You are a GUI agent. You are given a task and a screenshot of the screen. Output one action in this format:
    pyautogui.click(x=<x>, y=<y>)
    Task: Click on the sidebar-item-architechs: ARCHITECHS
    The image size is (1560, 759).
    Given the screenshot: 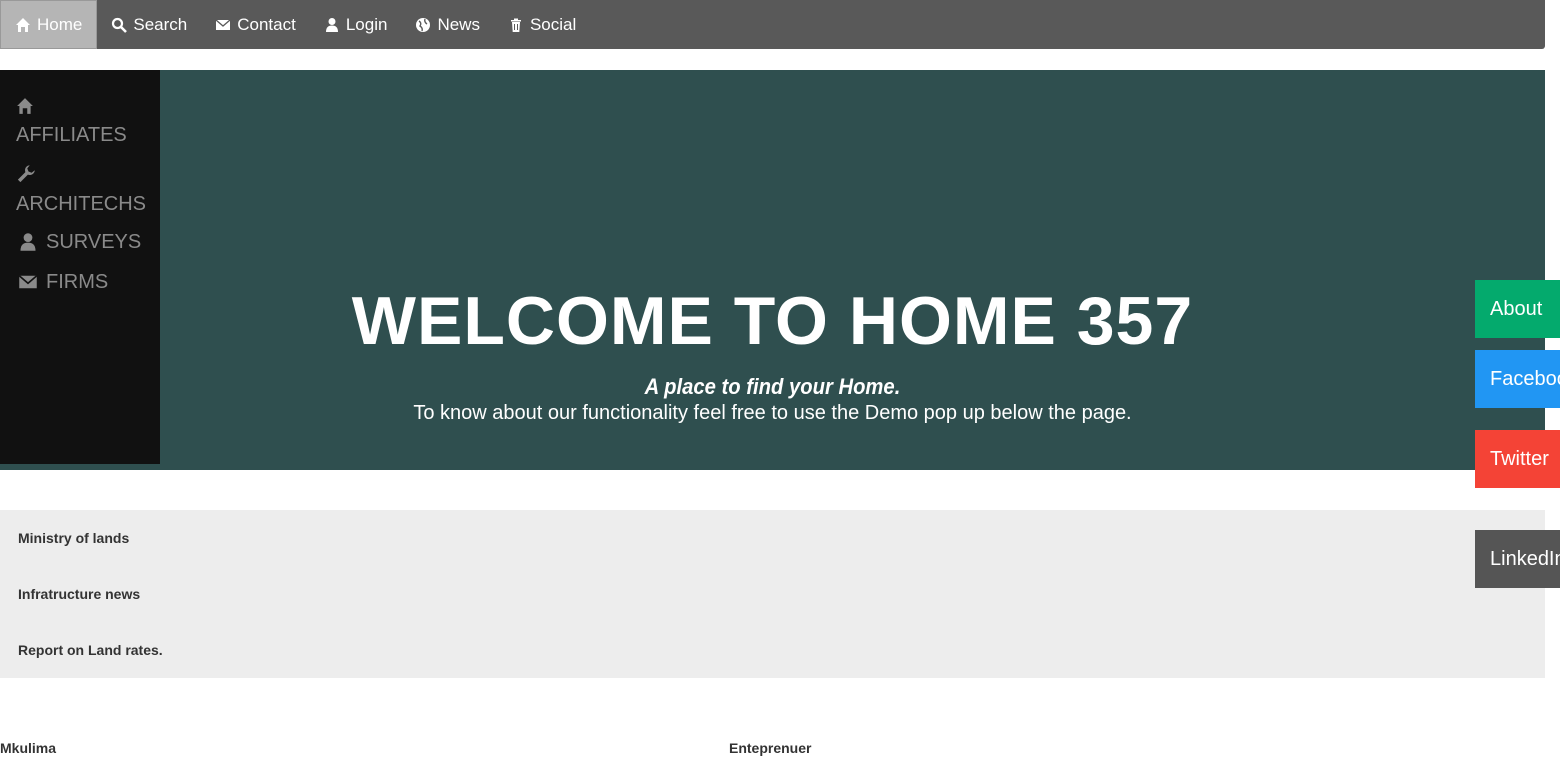 What is the action you would take?
    pyautogui.click(x=81, y=190)
    